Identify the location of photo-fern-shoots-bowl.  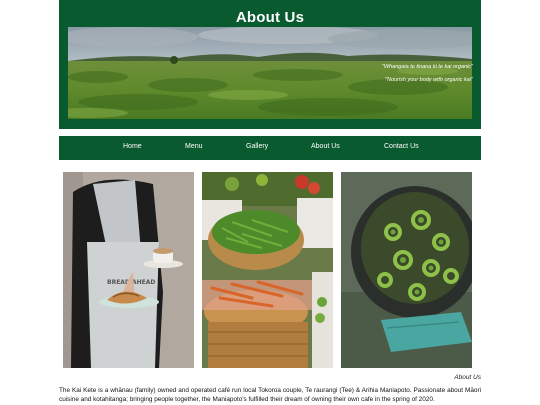
(406, 270).